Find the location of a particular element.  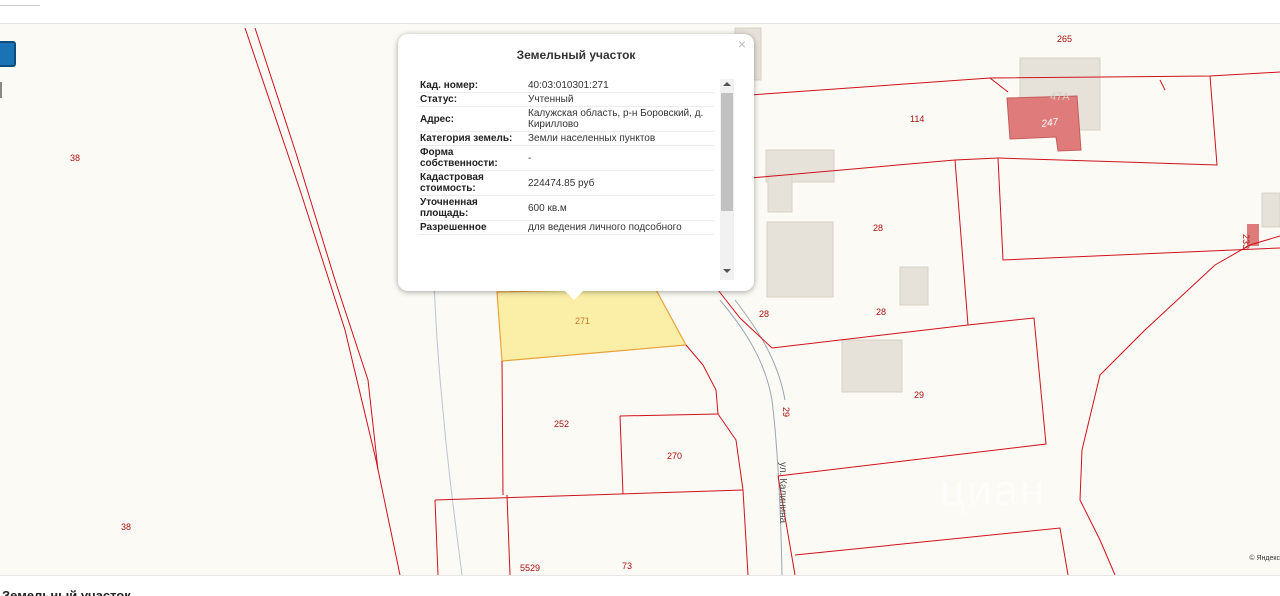

bottom-bar: Земельный участок is located at coordinates (640, 585).